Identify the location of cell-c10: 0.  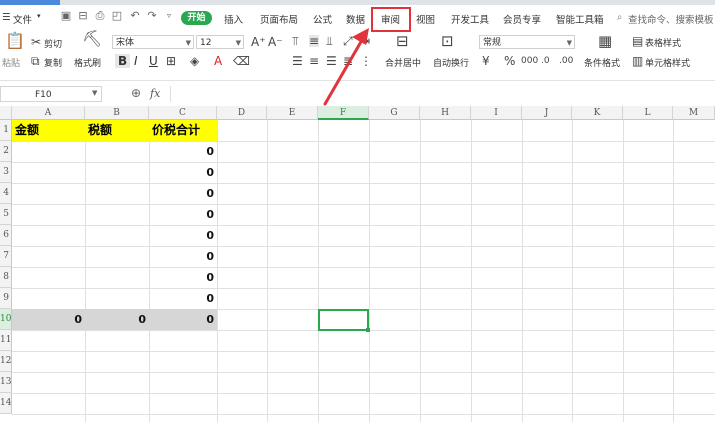
(183, 319).